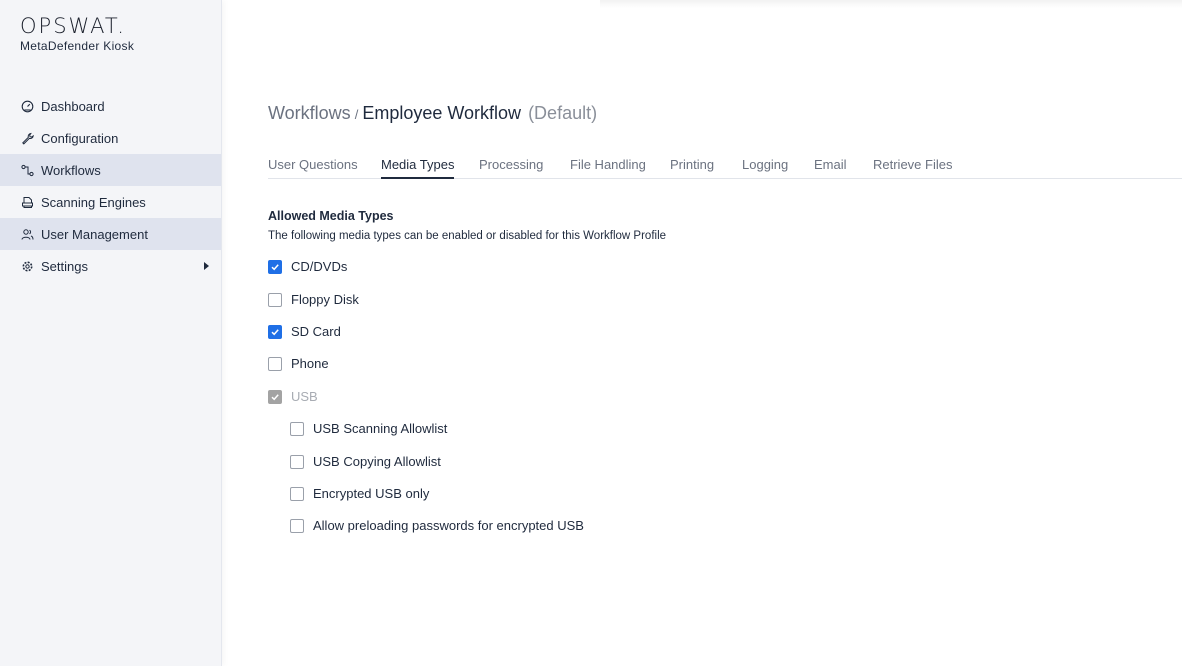  I want to click on engine-icon, so click(27, 202).